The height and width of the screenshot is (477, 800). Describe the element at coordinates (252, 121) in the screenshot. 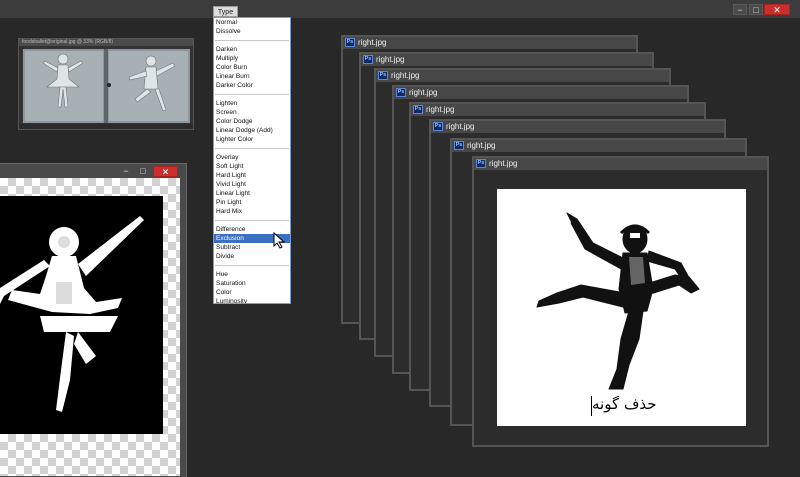

I see `blend-mode-option-color-dodge: Color Dodge` at that location.